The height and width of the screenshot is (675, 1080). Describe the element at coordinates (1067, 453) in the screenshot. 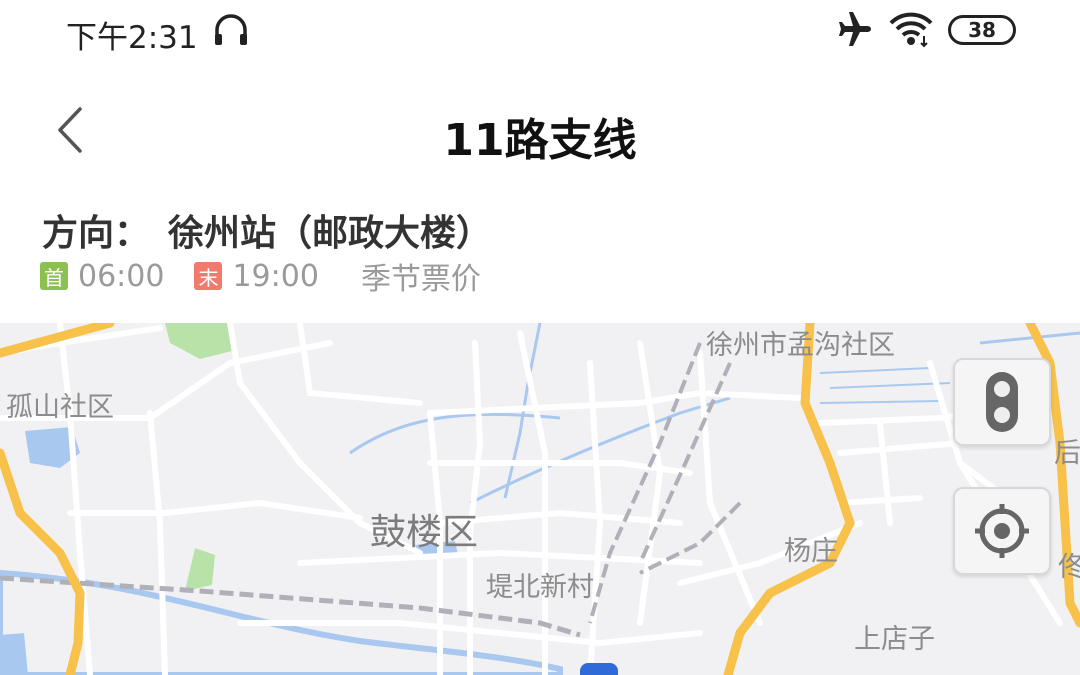

I see `map-label-edge-1: 后` at that location.